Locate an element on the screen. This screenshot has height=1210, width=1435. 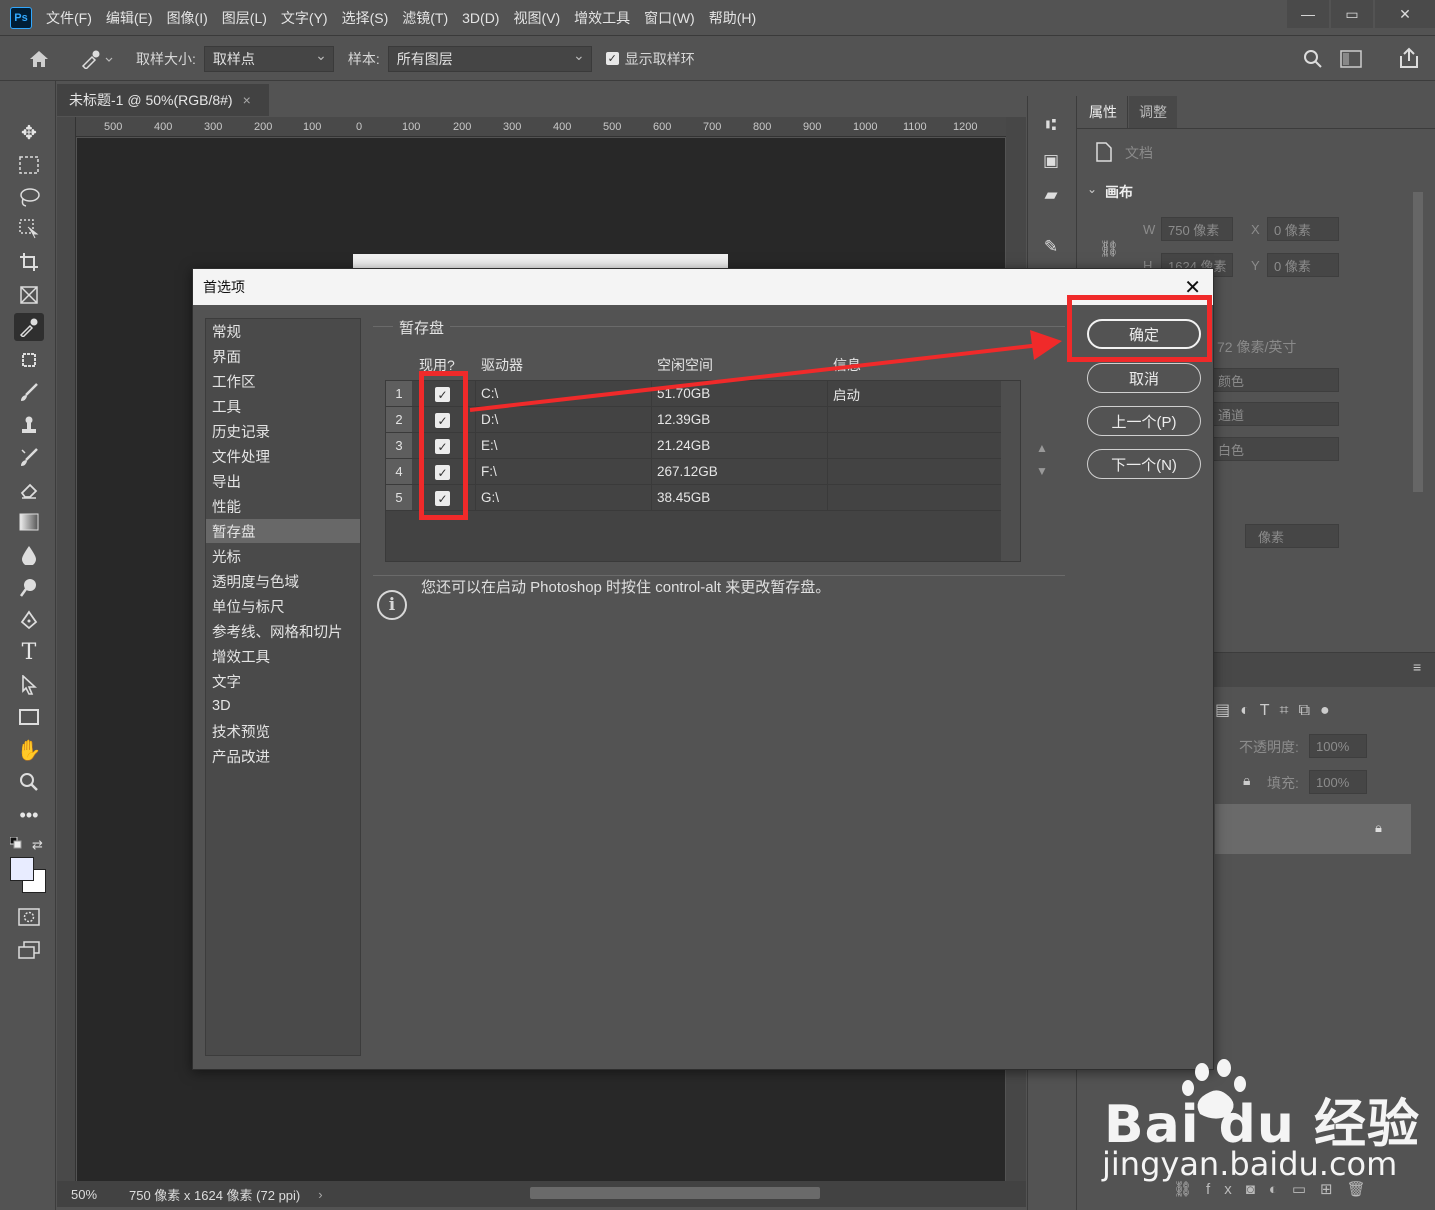
nav-item-transparency: 透明度与色域 is located at coordinates (283, 581).